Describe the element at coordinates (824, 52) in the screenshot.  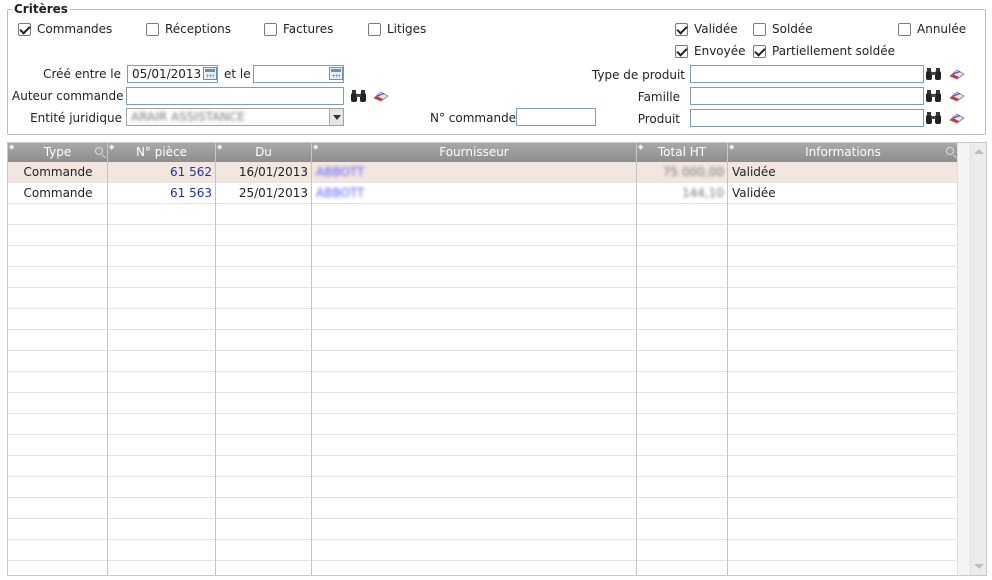
I see `checkbox-partiellement-soldee: Partiellement soldée` at that location.